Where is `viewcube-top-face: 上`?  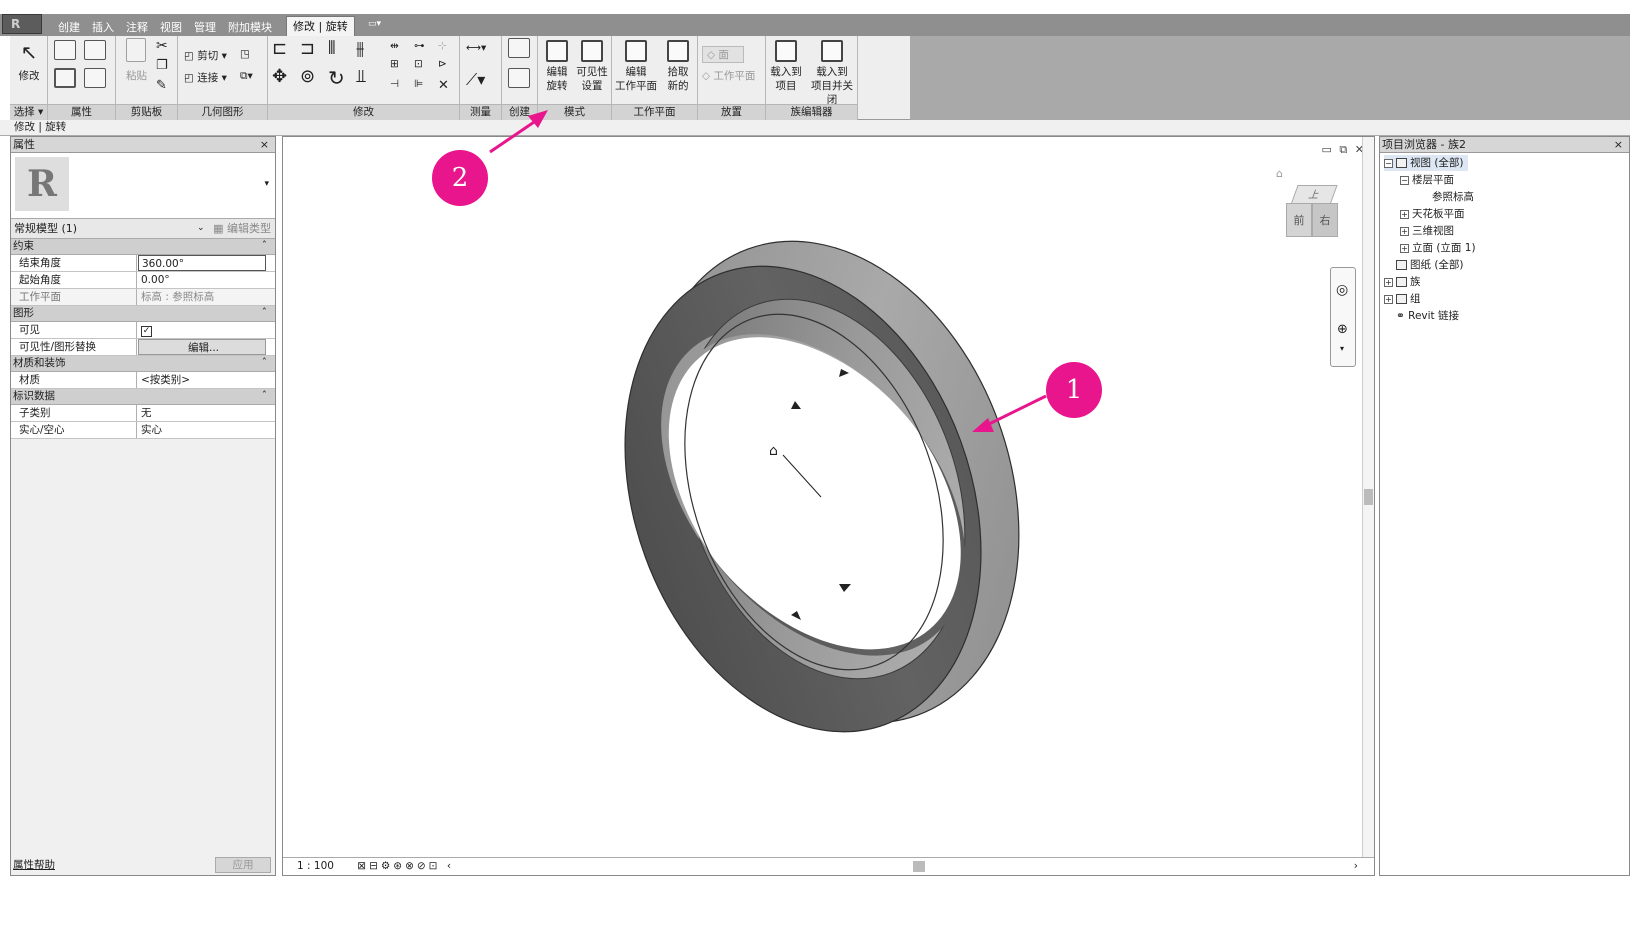 viewcube-top-face: 上 is located at coordinates (1314, 195).